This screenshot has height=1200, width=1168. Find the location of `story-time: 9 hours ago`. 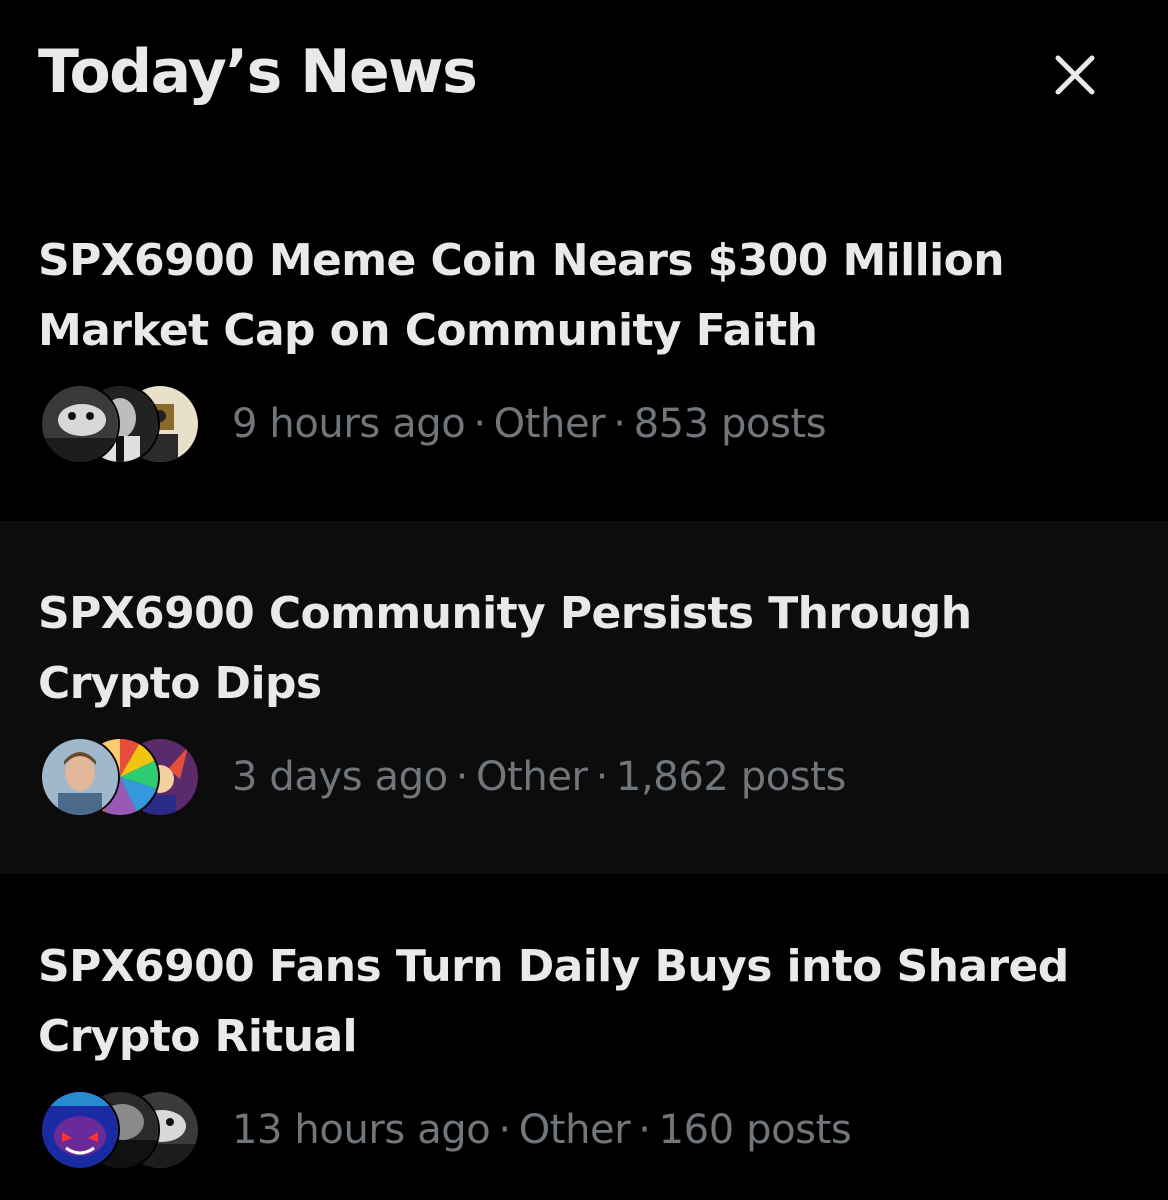

story-time: 9 hours ago is located at coordinates (349, 424).